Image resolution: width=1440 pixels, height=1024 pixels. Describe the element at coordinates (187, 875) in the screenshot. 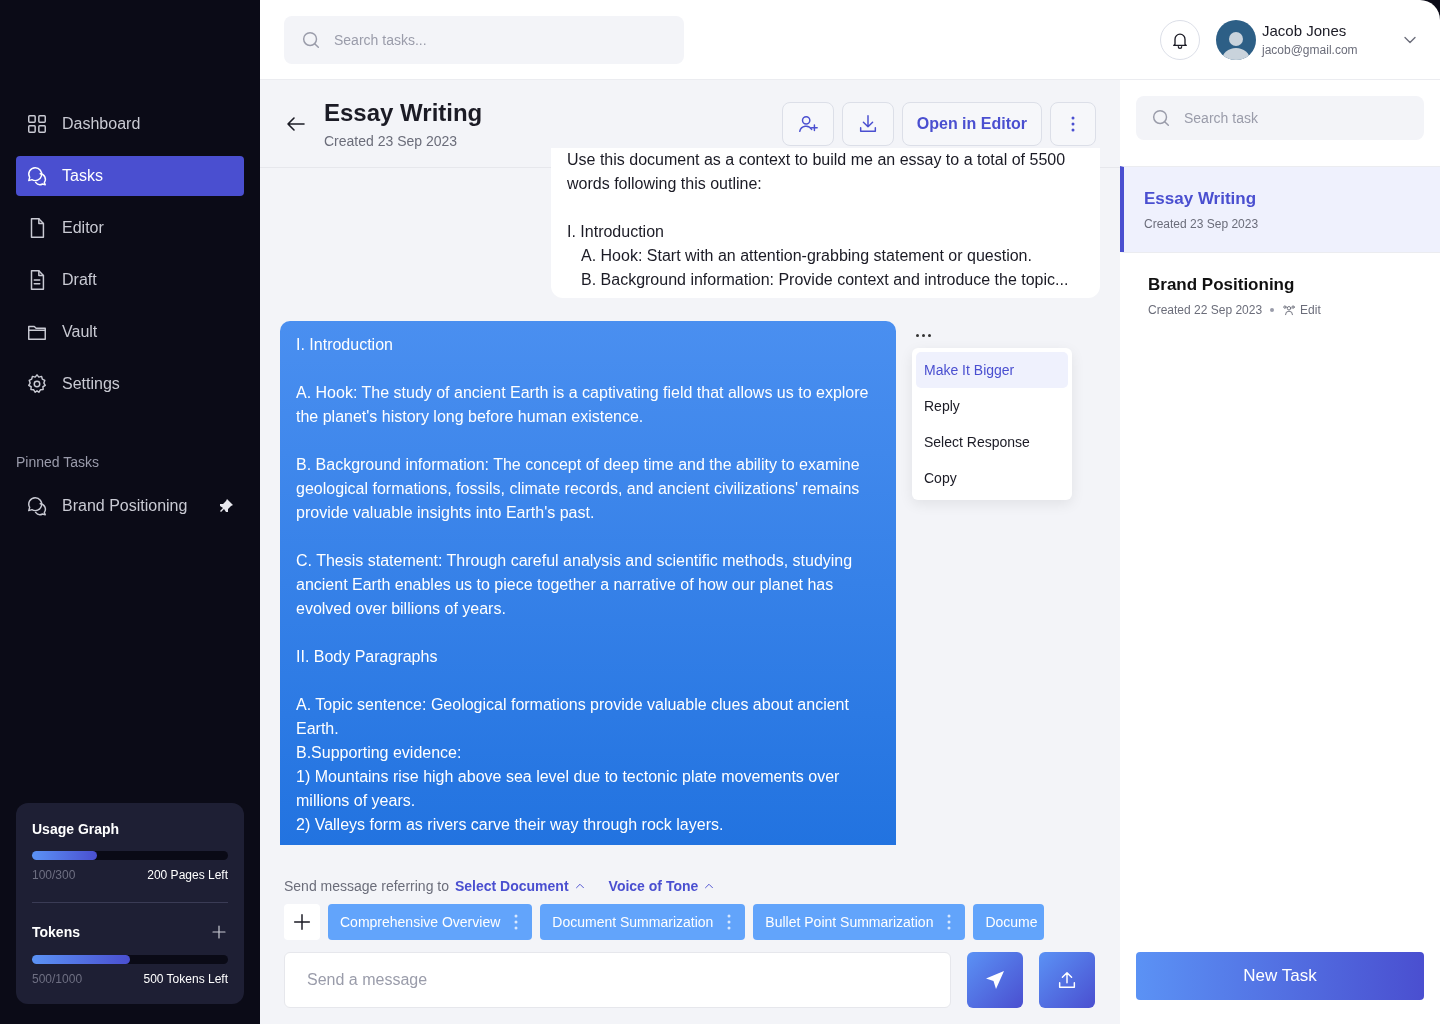

I see `usage-remaining: 200 Pages Left` at that location.